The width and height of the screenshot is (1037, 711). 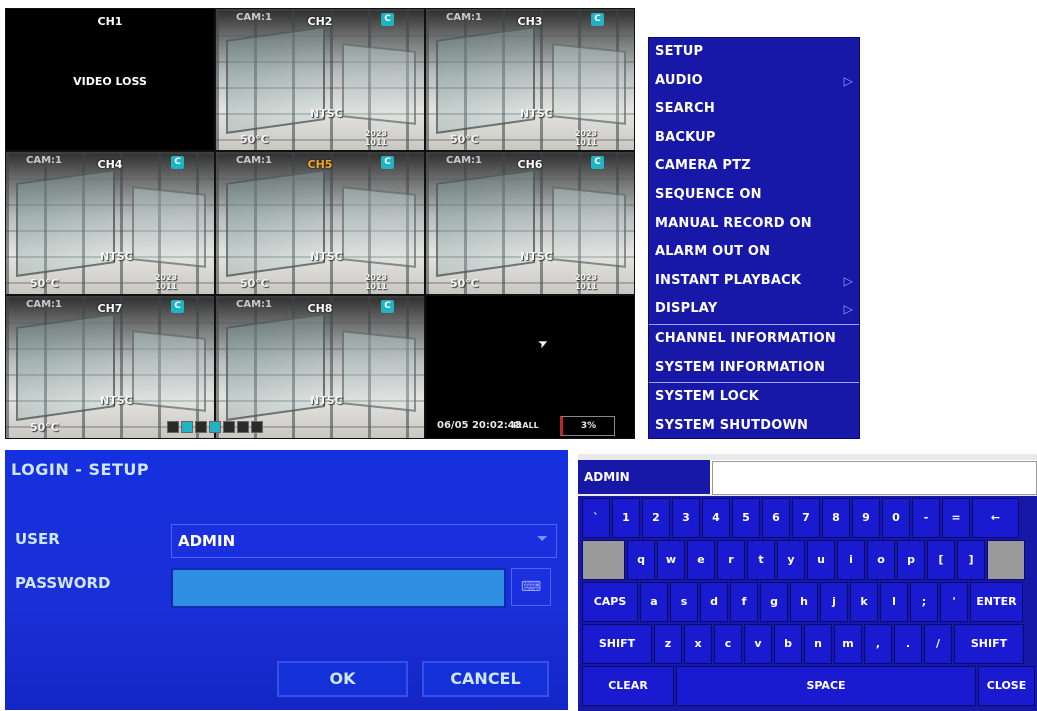 I want to click on cancel-button: CANCEL, so click(x=485, y=679).